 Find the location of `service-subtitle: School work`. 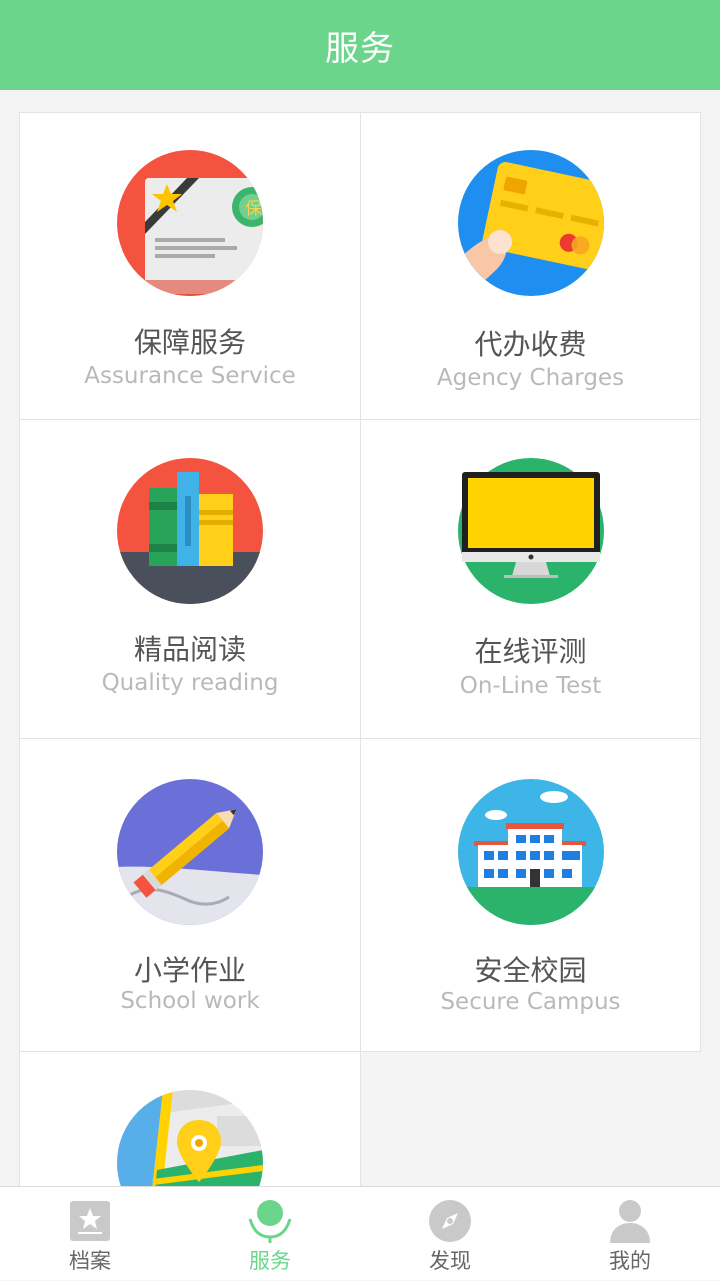

service-subtitle: School work is located at coordinates (190, 1001).